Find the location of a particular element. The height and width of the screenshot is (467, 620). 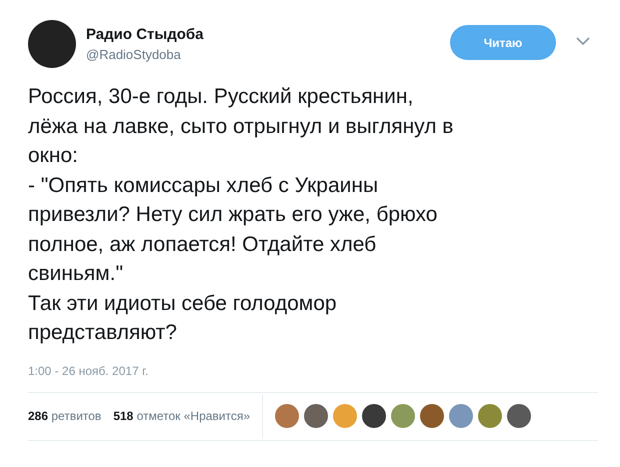

avatar is located at coordinates (52, 44).